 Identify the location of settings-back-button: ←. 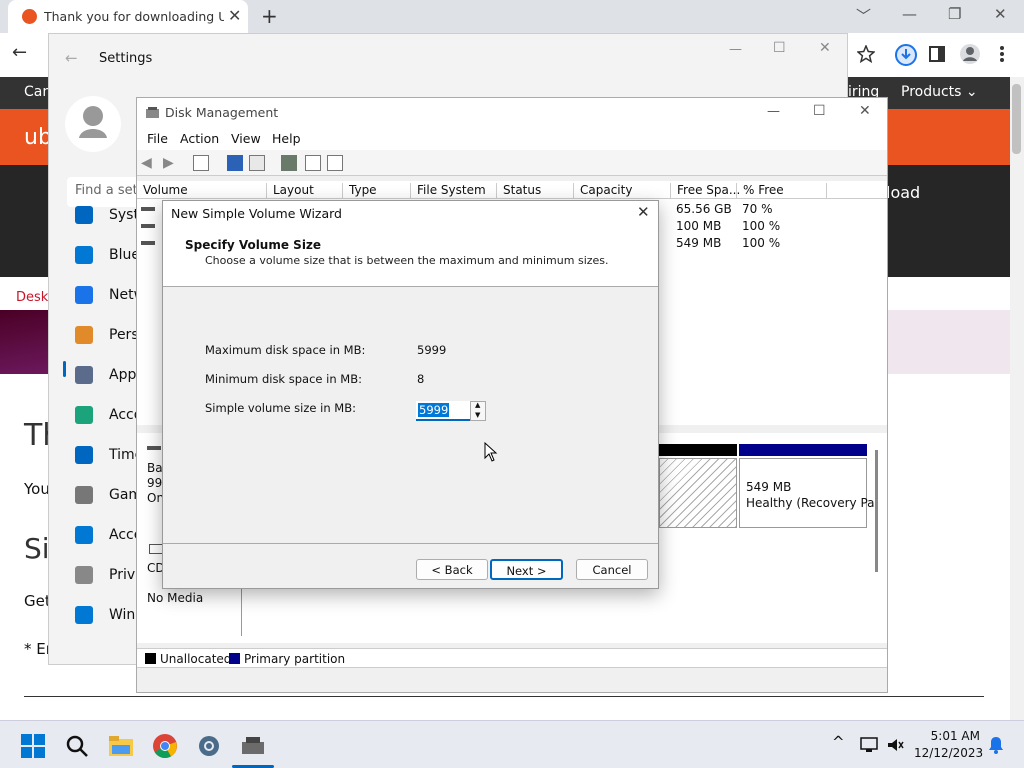
(71, 58).